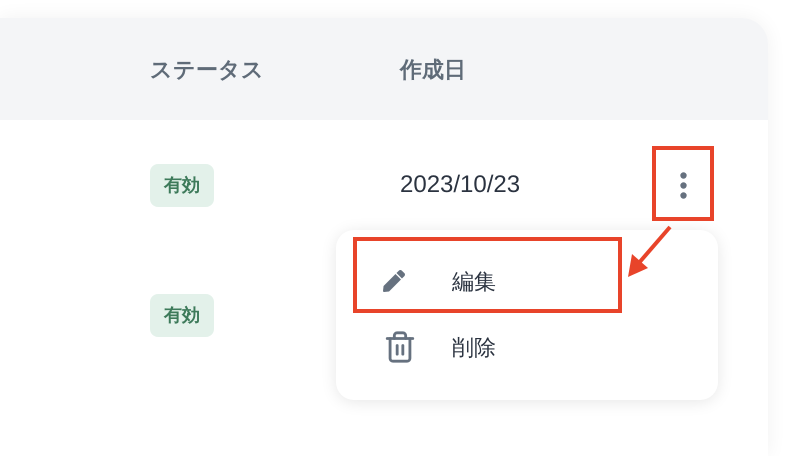  What do you see at coordinates (394, 281) in the screenshot?
I see `pencil-icon` at bounding box center [394, 281].